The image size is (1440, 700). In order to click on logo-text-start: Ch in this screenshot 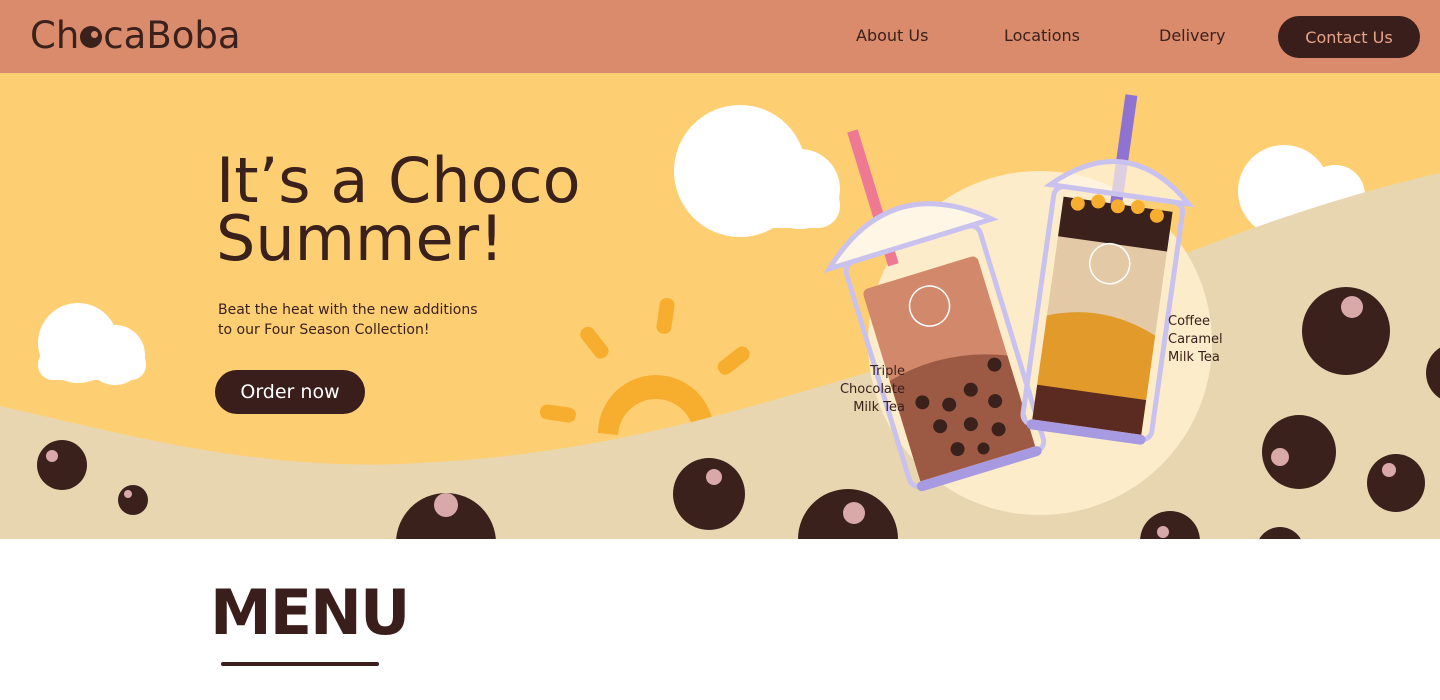, I will do `click(55, 35)`.